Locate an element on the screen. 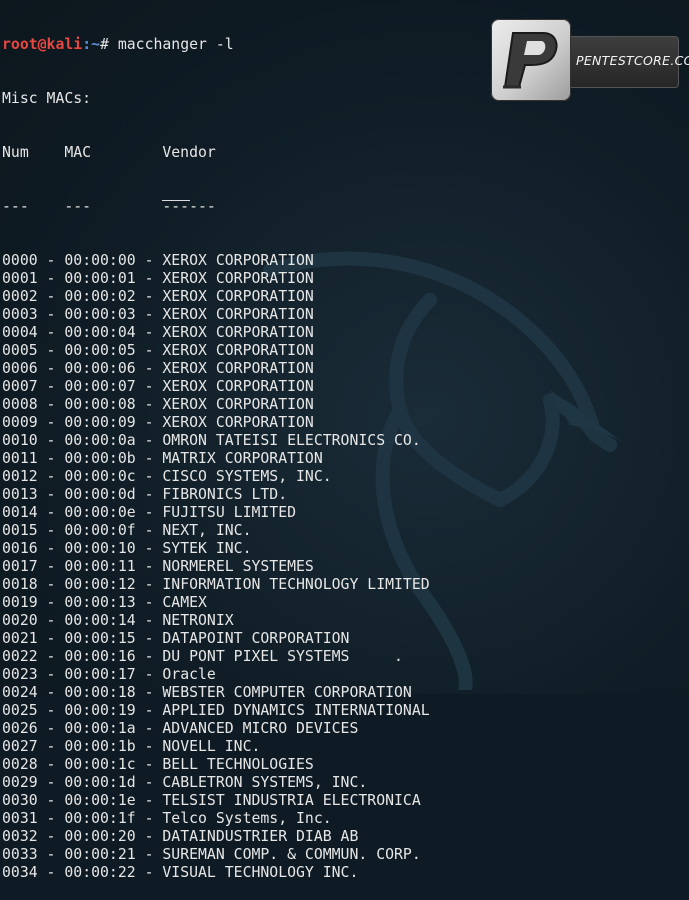 This screenshot has height=900, width=689. row-number: 0033 is located at coordinates (20, 854).